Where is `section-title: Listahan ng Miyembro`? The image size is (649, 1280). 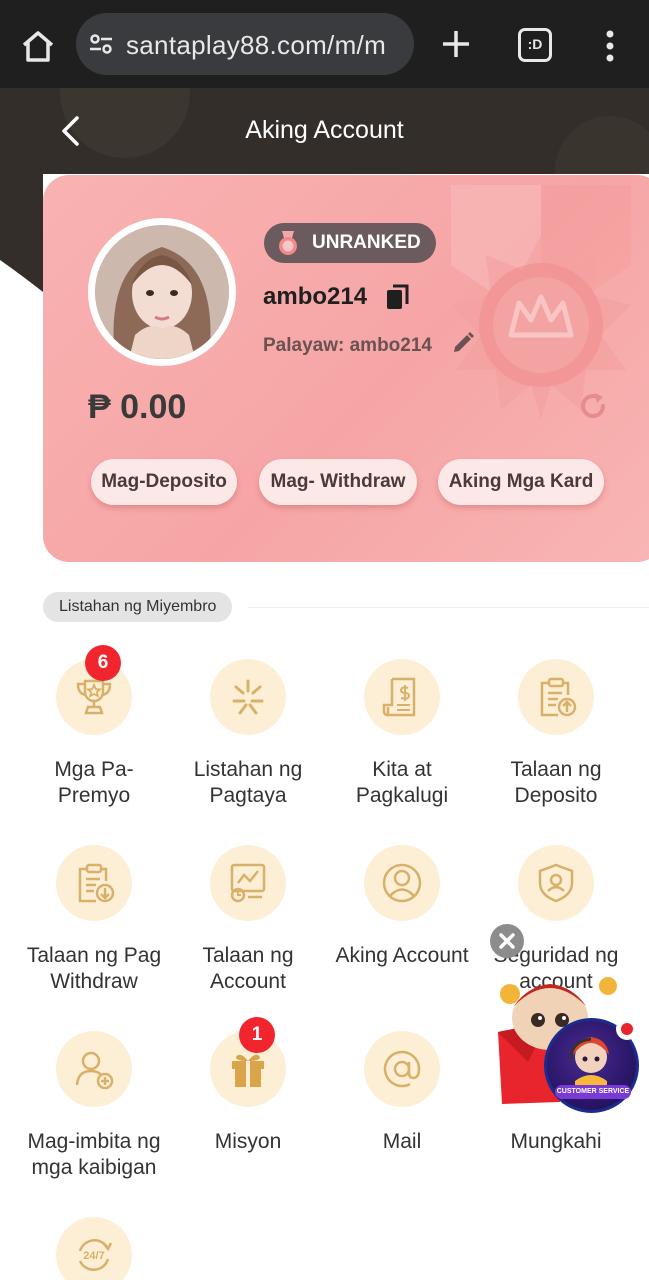 section-title: Listahan ng Miyembro is located at coordinates (138, 607).